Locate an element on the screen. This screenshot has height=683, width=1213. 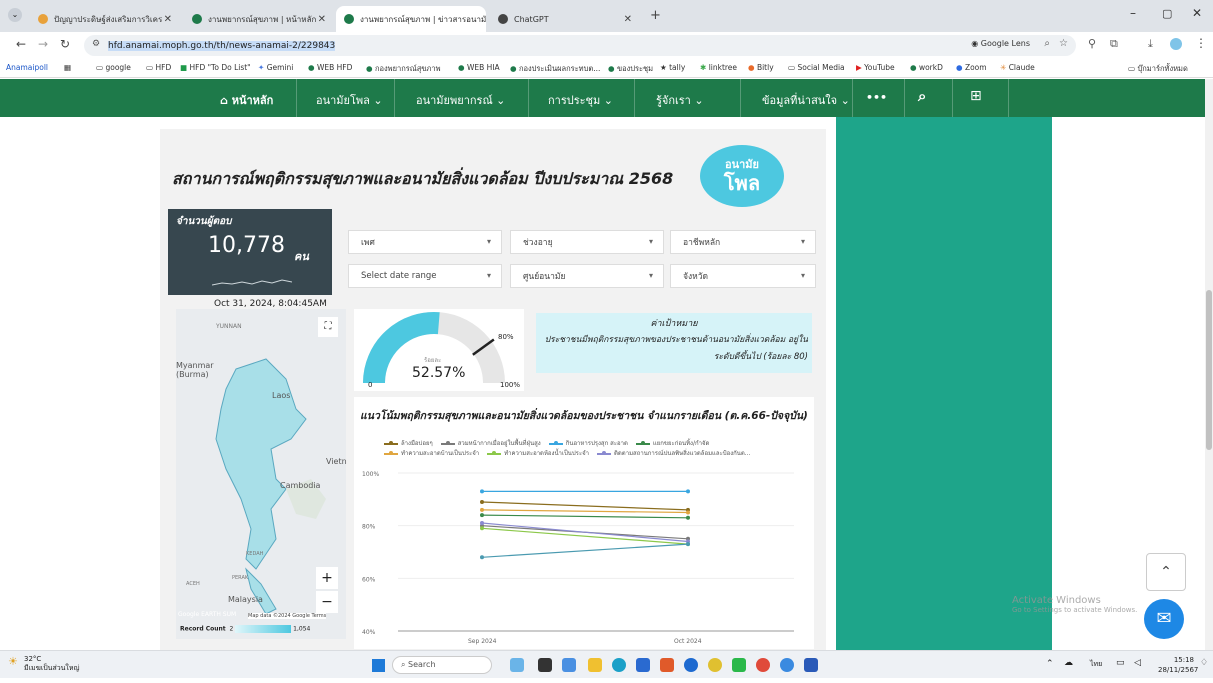
store-icon is located at coordinates (643, 665).